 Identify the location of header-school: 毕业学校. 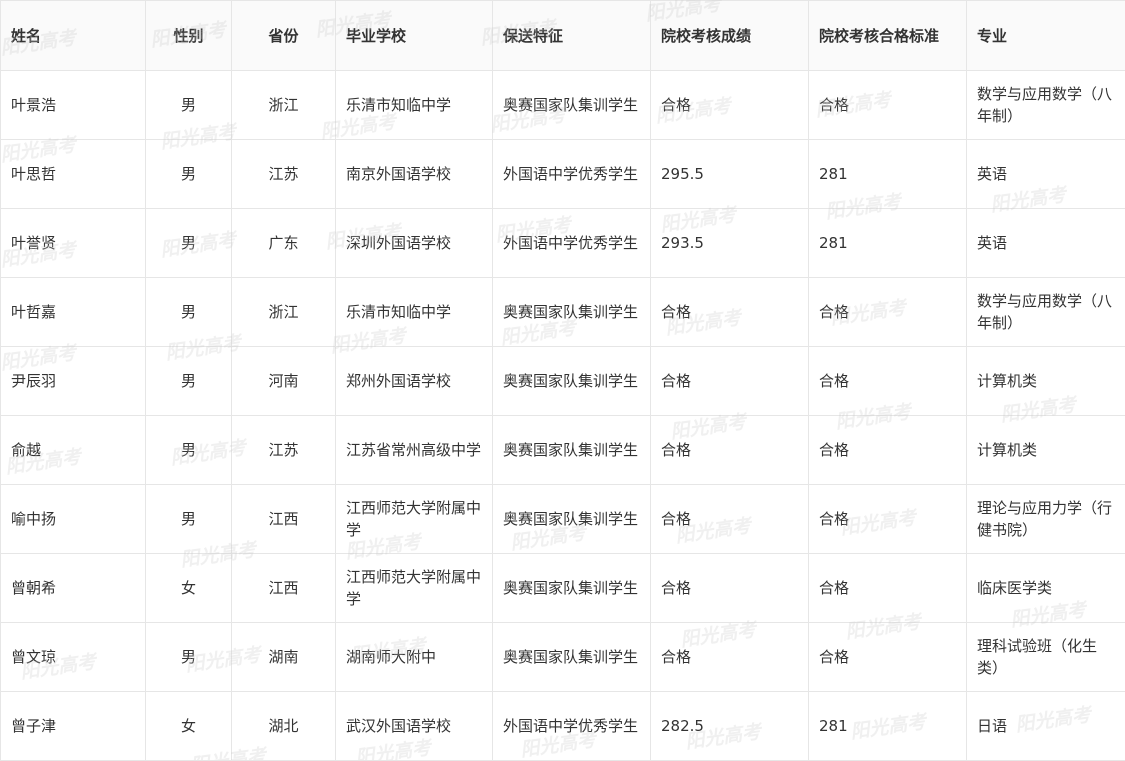
(414, 36).